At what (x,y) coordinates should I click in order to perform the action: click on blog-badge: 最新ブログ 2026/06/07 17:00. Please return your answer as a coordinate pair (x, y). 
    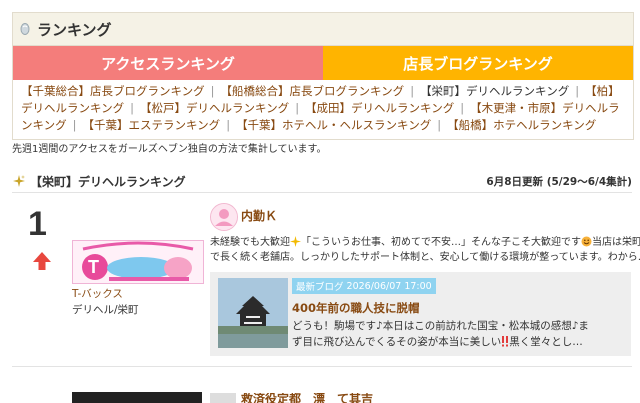
    Looking at the image, I should click on (364, 286).